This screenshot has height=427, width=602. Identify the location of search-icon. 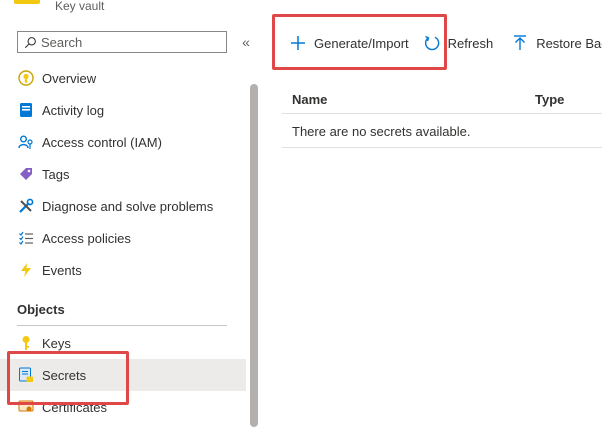
(30, 42).